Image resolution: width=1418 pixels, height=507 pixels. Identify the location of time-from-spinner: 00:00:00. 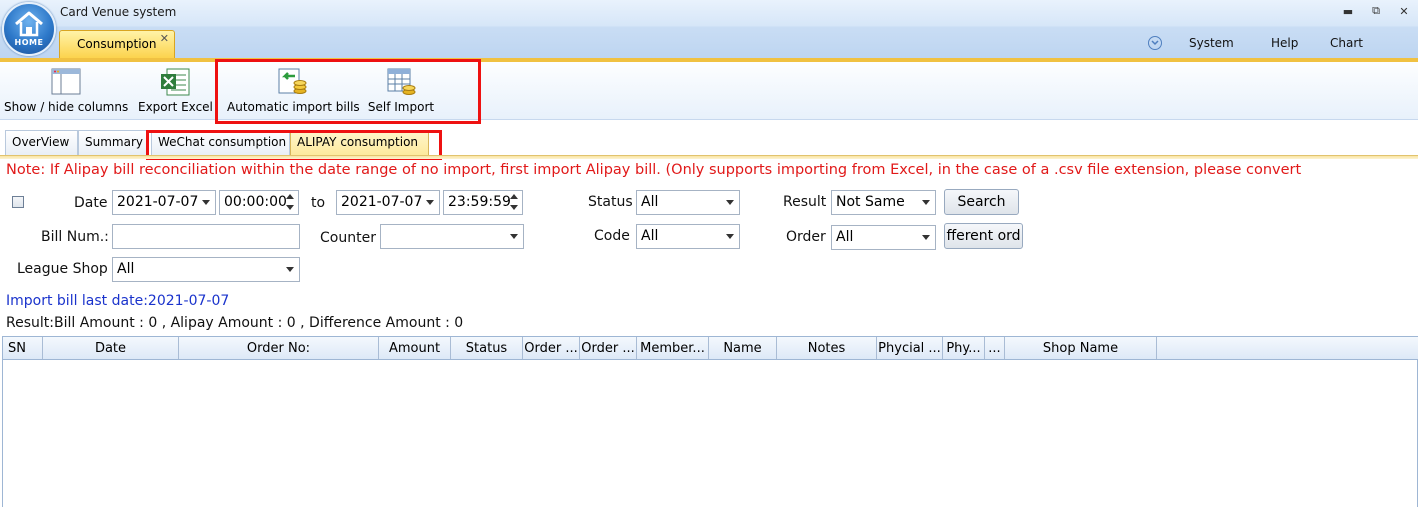
(259, 202).